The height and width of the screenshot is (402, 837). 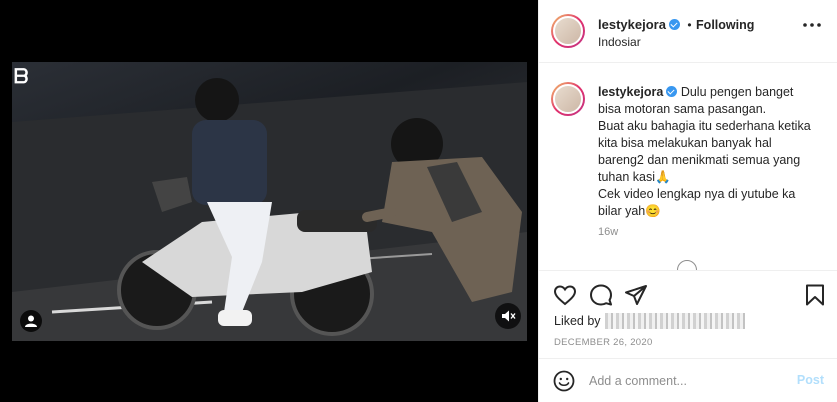 I want to click on share-icon, so click(x=636, y=295).